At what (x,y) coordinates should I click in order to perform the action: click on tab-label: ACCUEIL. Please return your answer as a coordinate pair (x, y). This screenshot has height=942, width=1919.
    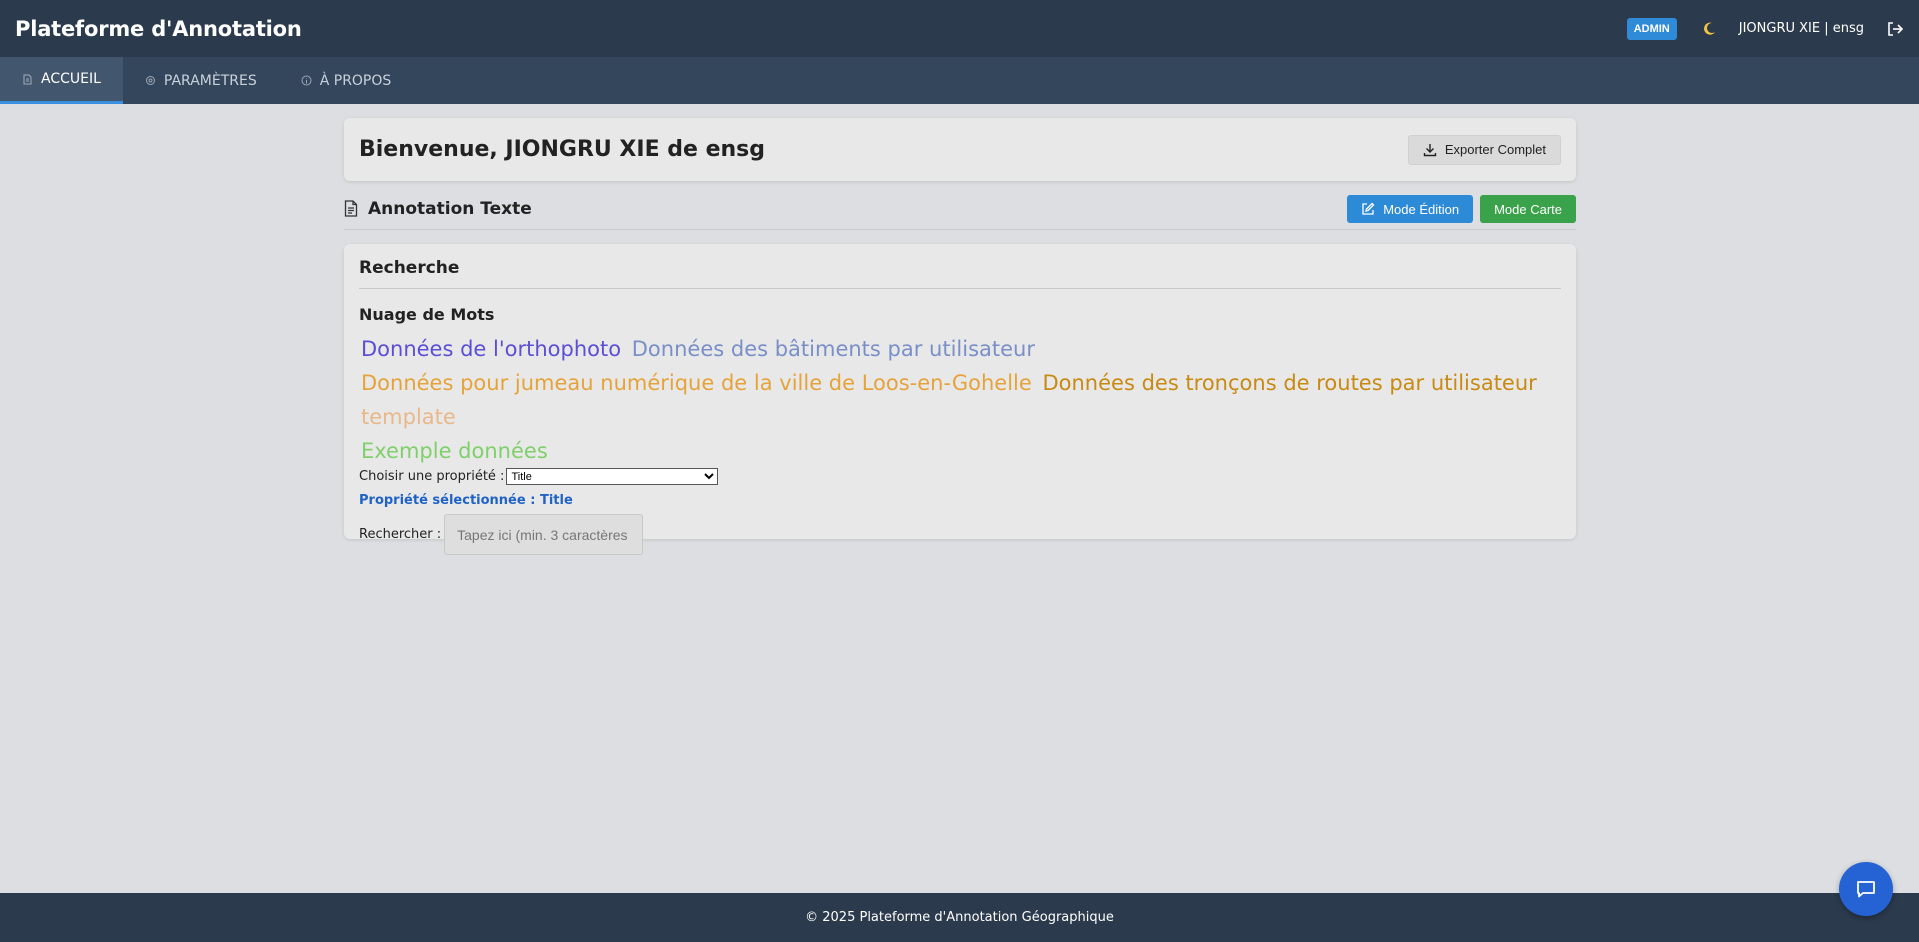
    Looking at the image, I should click on (71, 79).